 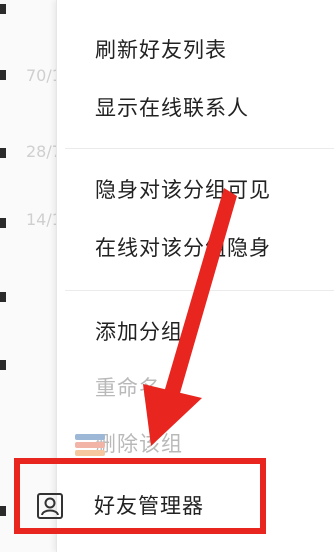 What do you see at coordinates (183, 190) in the screenshot?
I see `menu-item-invisible-visible-to-group: 隐身对该分组可见` at bounding box center [183, 190].